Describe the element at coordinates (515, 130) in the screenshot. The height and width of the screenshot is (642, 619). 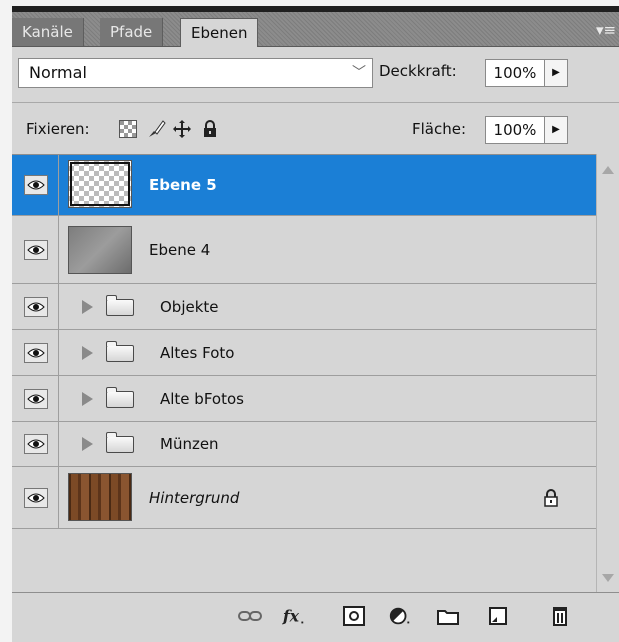
I see `fill-input: 100%` at that location.